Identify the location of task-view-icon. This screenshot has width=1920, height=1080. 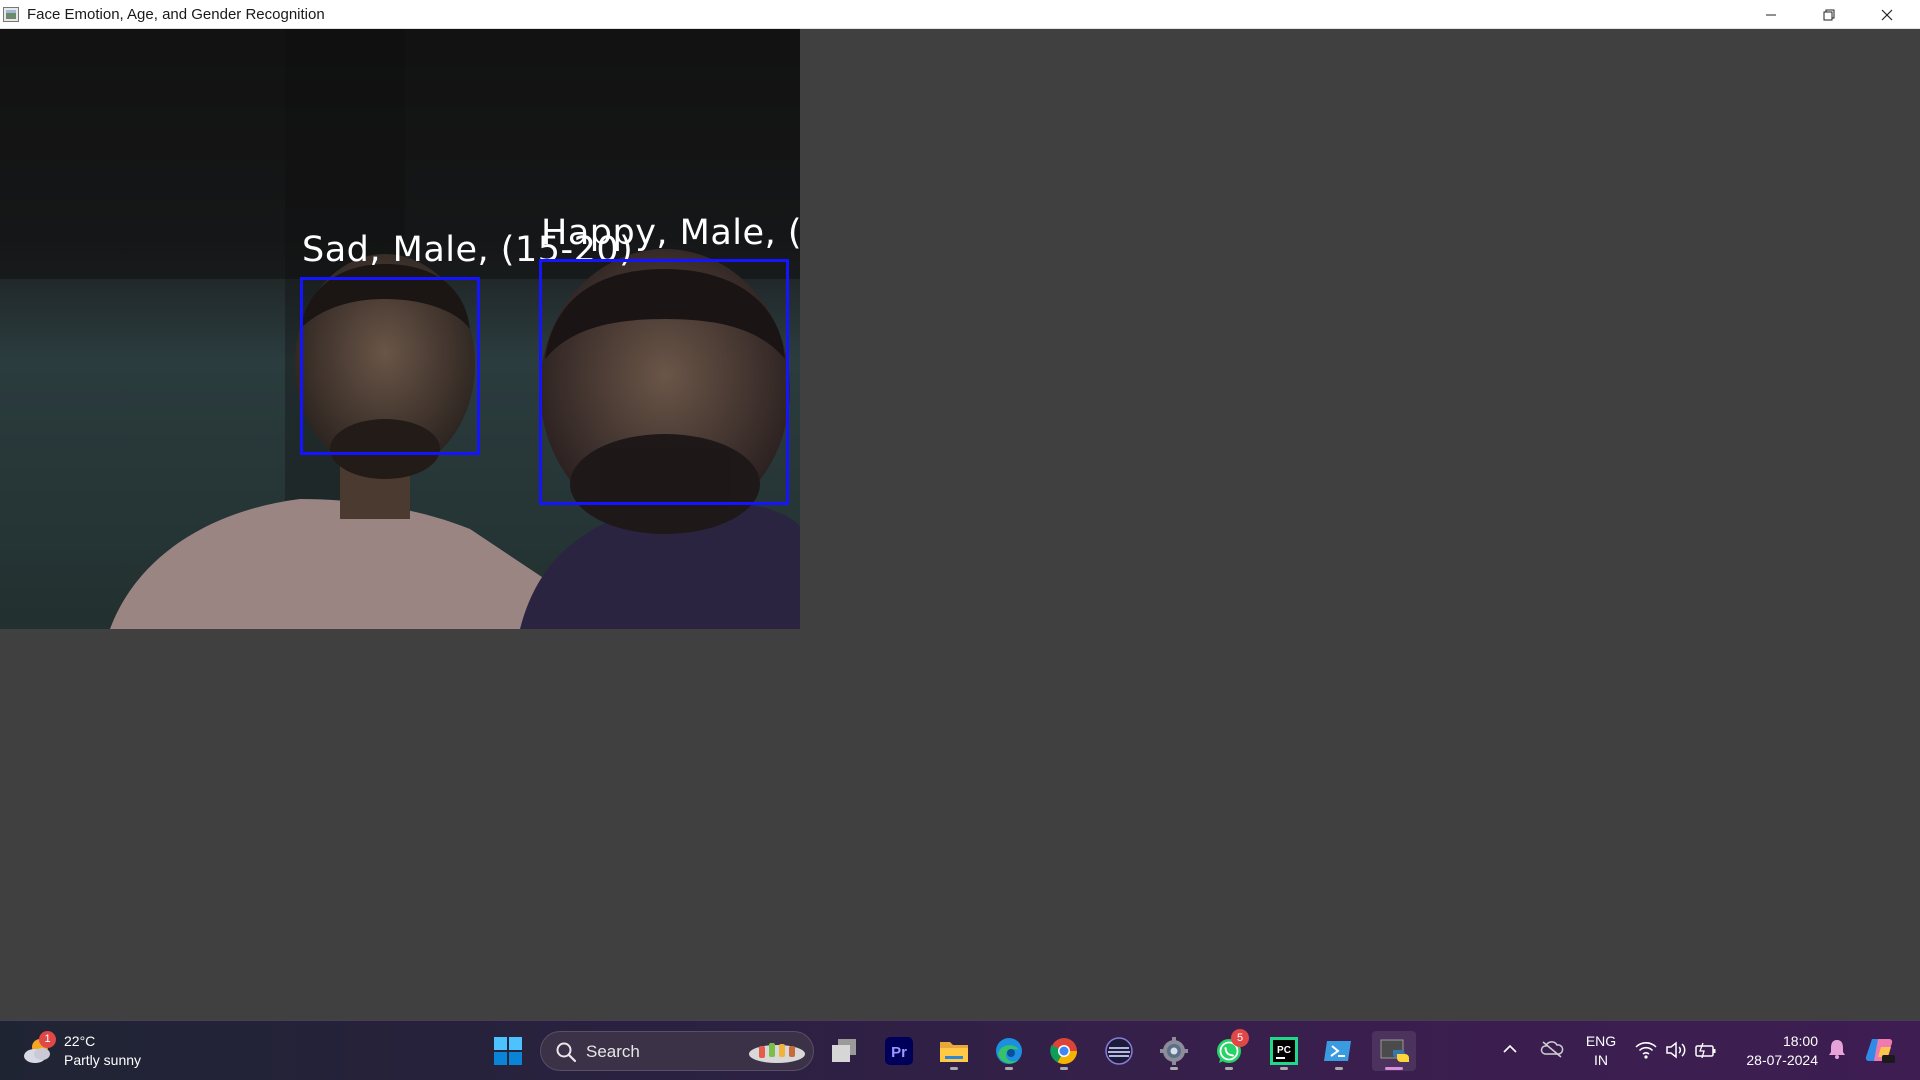
(844, 1050).